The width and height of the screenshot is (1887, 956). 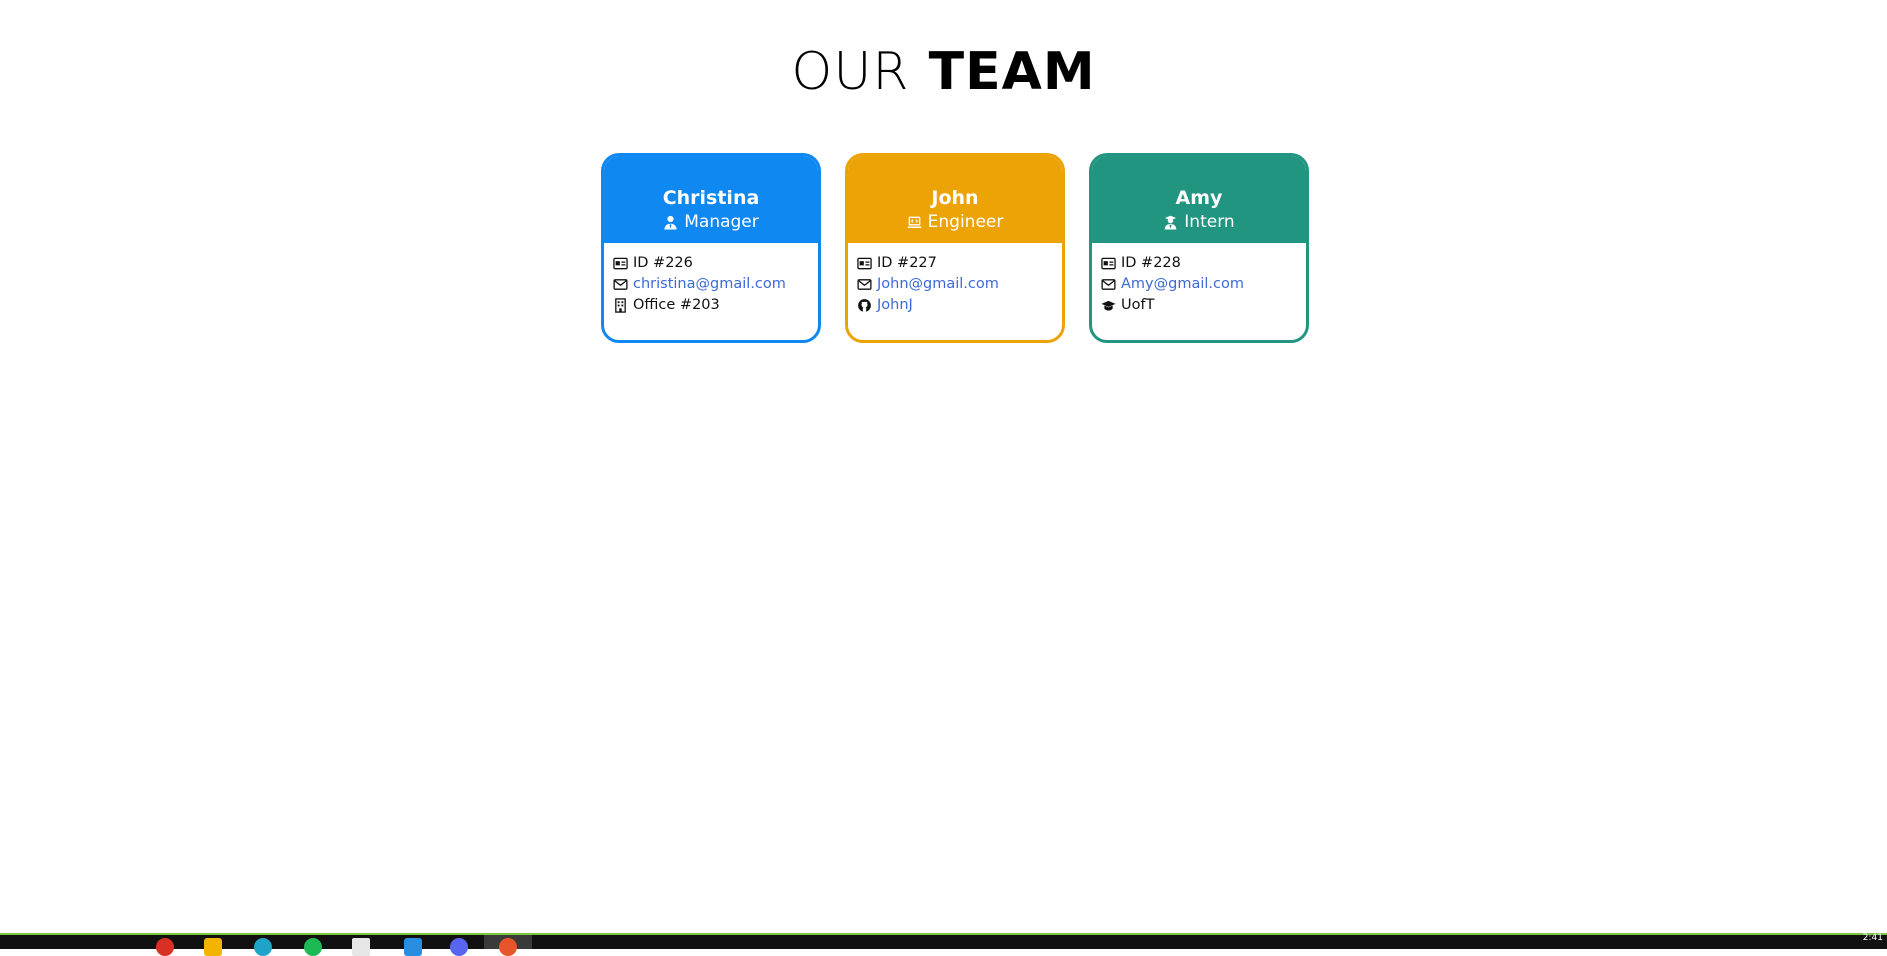 I want to click on card-header: Amy Intern, so click(x=1199, y=199).